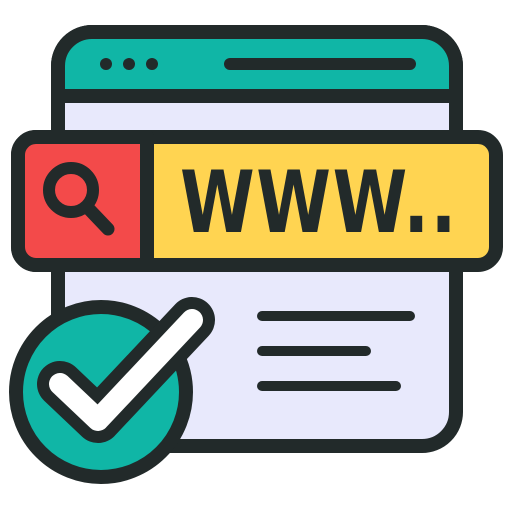  What do you see at coordinates (319, 203) in the screenshot?
I see `url-text: WWW..` at bounding box center [319, 203].